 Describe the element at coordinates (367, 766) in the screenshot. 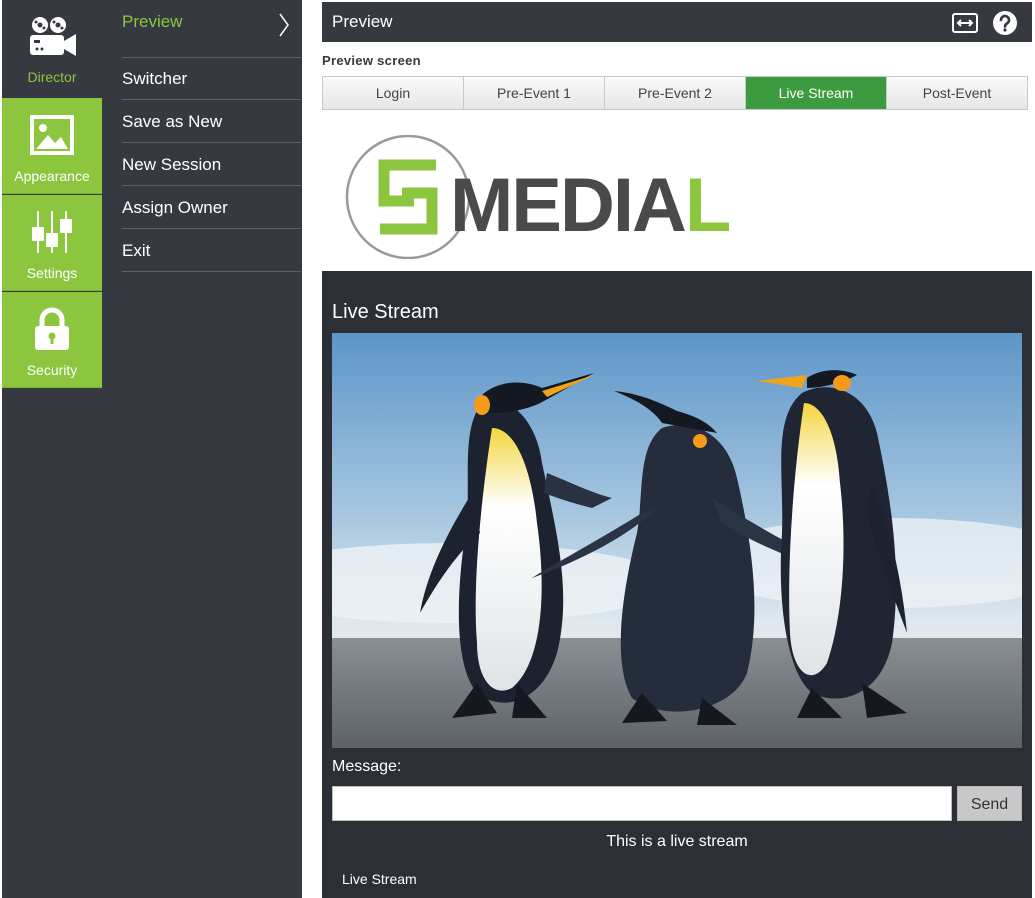

I see `message-label: Message:` at that location.